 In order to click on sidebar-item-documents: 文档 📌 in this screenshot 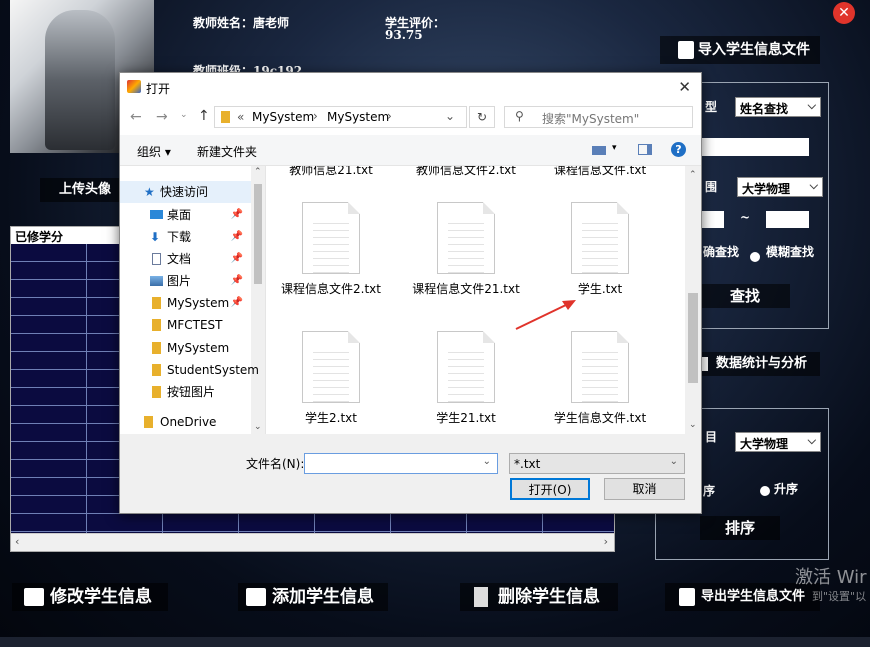, I will do `click(185, 259)`.